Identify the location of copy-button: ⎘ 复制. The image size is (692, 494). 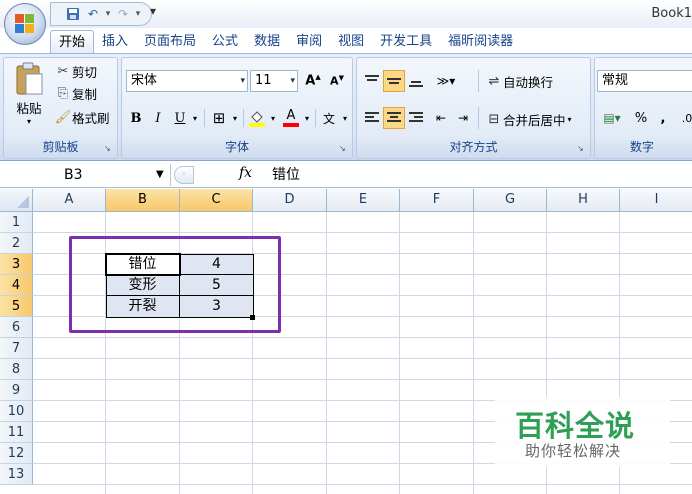
(75, 93).